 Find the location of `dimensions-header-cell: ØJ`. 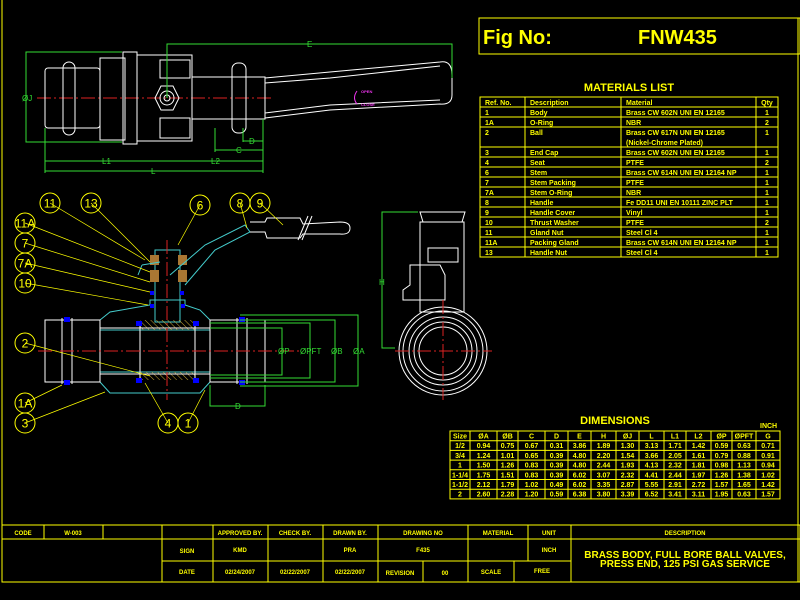

dimensions-header-cell: ØJ is located at coordinates (627, 437).